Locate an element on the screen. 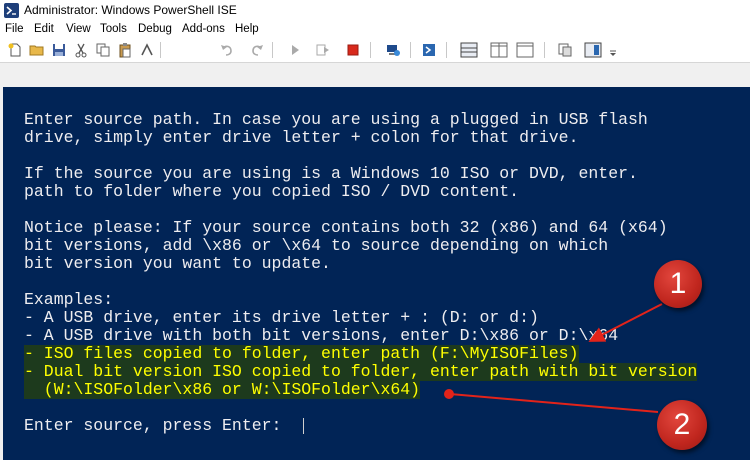 This screenshot has width=750, height=460. callout-badge-1: 1 is located at coordinates (678, 284).